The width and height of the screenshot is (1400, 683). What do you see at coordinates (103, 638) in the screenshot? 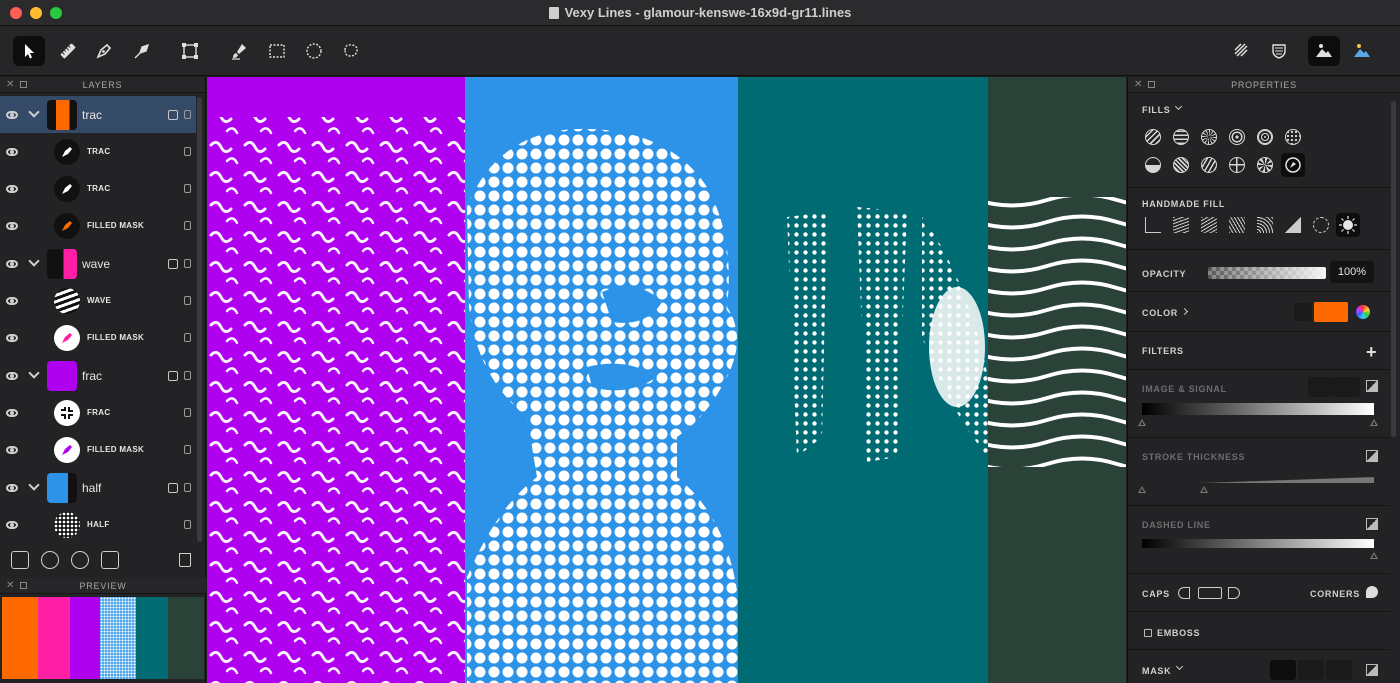
I see `preview-thumbnail` at bounding box center [103, 638].